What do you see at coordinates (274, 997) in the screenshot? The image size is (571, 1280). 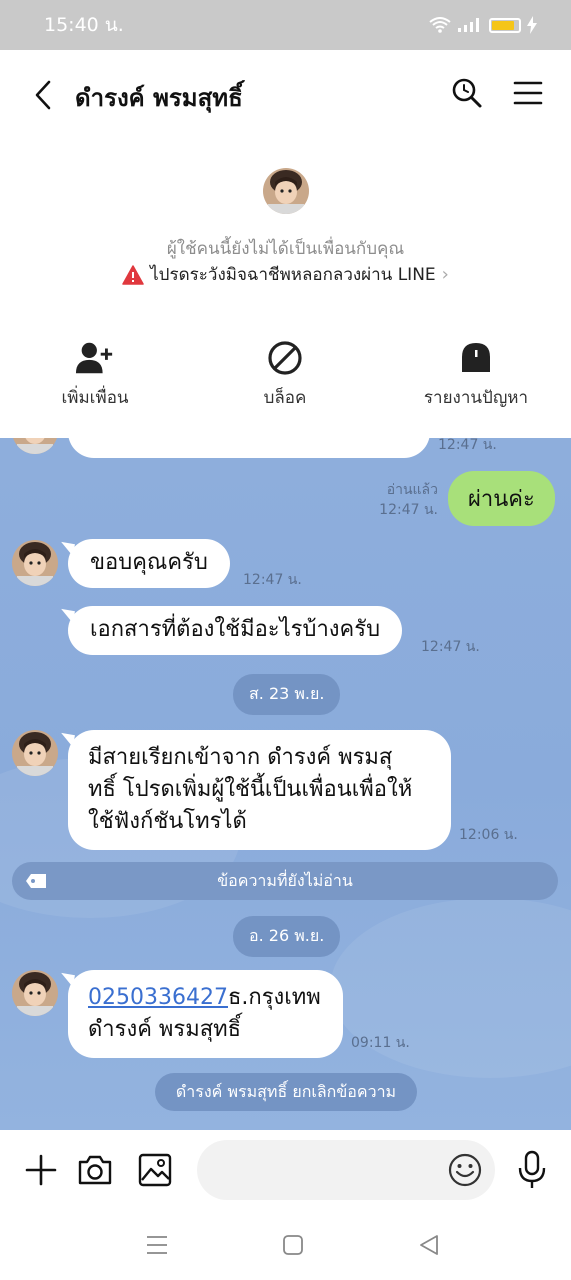 I see `bank-name: ธ.กรุงเทพ` at bounding box center [274, 997].